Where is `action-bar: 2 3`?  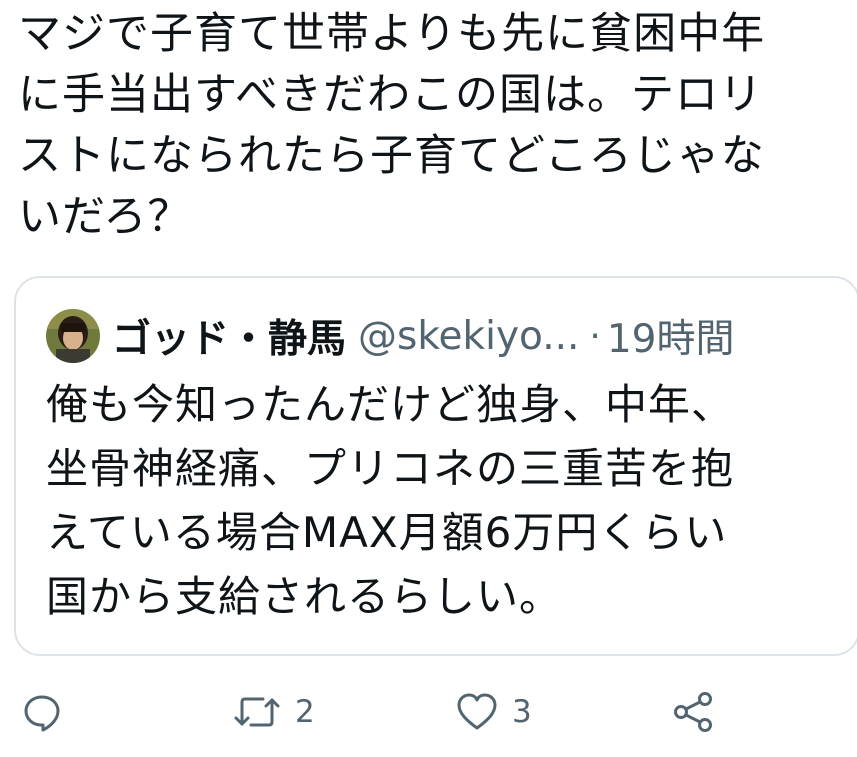
action-bar: 2 3 is located at coordinates (428, 712).